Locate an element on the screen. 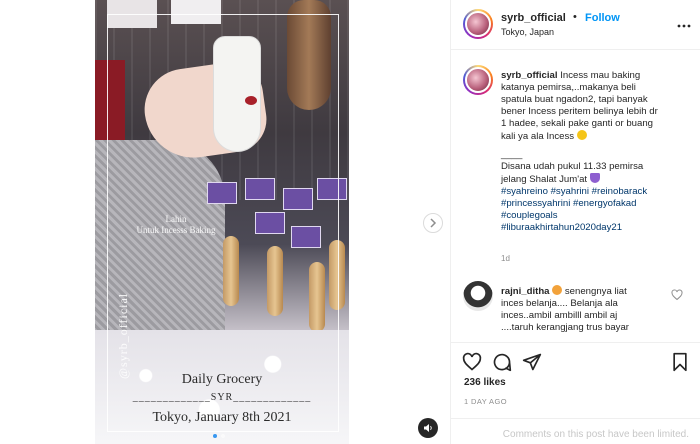 The height and width of the screenshot is (444, 700). save-button is located at coordinates (680, 362).